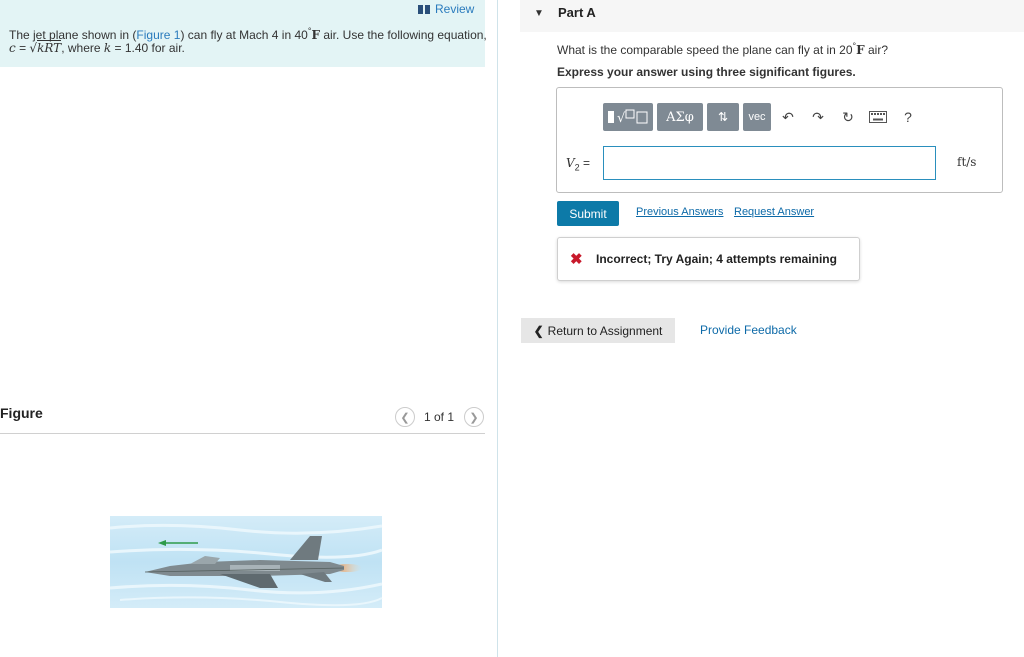  I want to click on return-label: Return to Assignment, so click(605, 330).